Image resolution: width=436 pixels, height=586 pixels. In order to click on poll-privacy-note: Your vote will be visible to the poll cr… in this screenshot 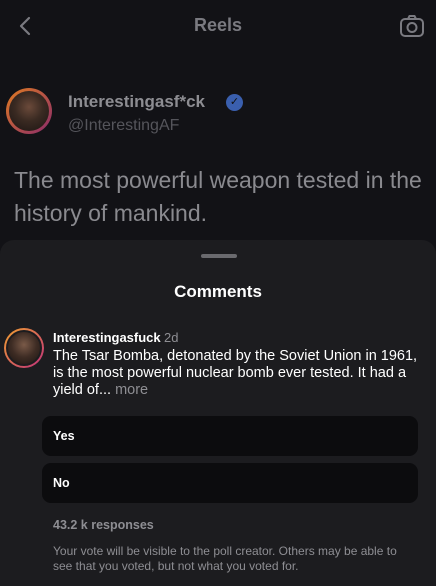, I will do `click(225, 558)`.